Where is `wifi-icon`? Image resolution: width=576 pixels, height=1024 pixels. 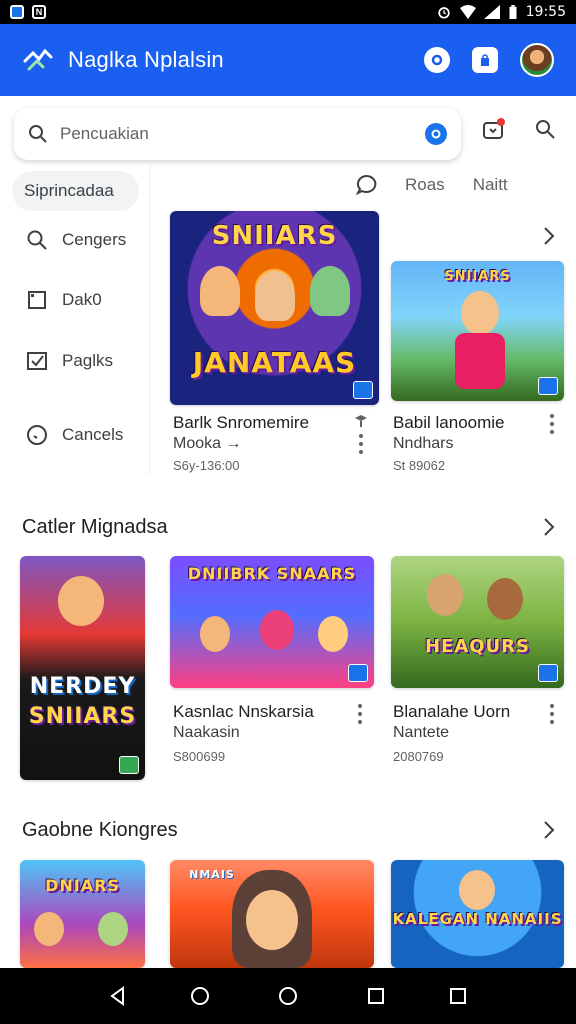
wifi-icon is located at coordinates (467, 12).